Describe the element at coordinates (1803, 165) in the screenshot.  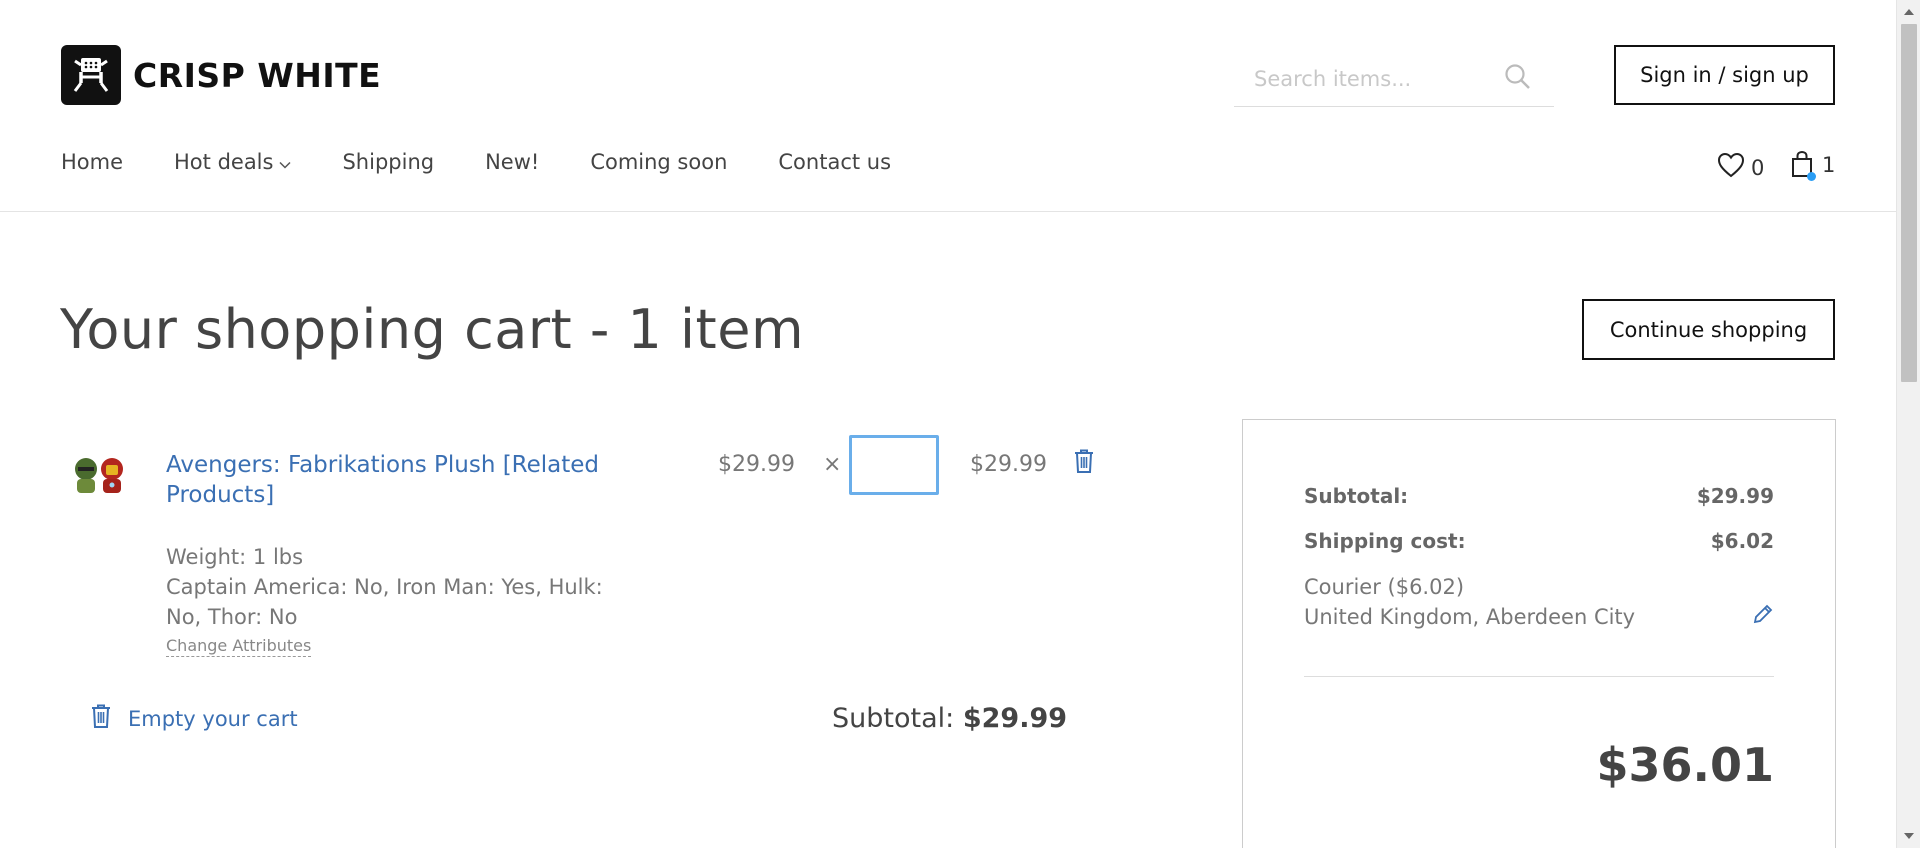
I see `cart-bag-icon` at that location.